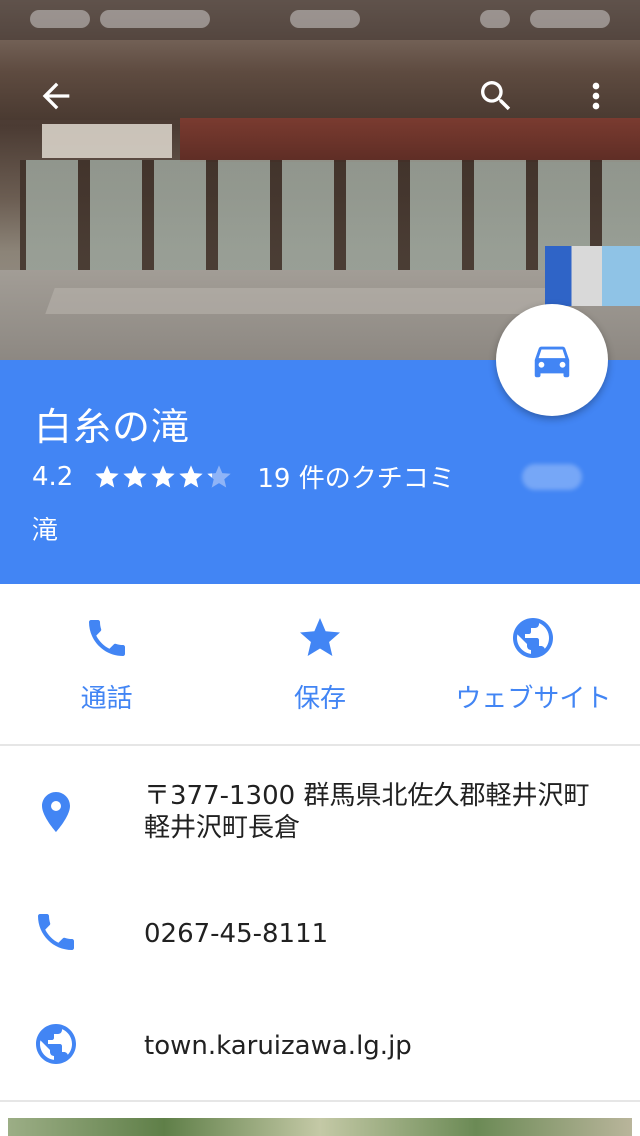  What do you see at coordinates (366, 812) in the screenshot?
I see `address-text: 〒377-1300 群馬県北佐久郡軽井沢町 軽井沢町長倉` at bounding box center [366, 812].